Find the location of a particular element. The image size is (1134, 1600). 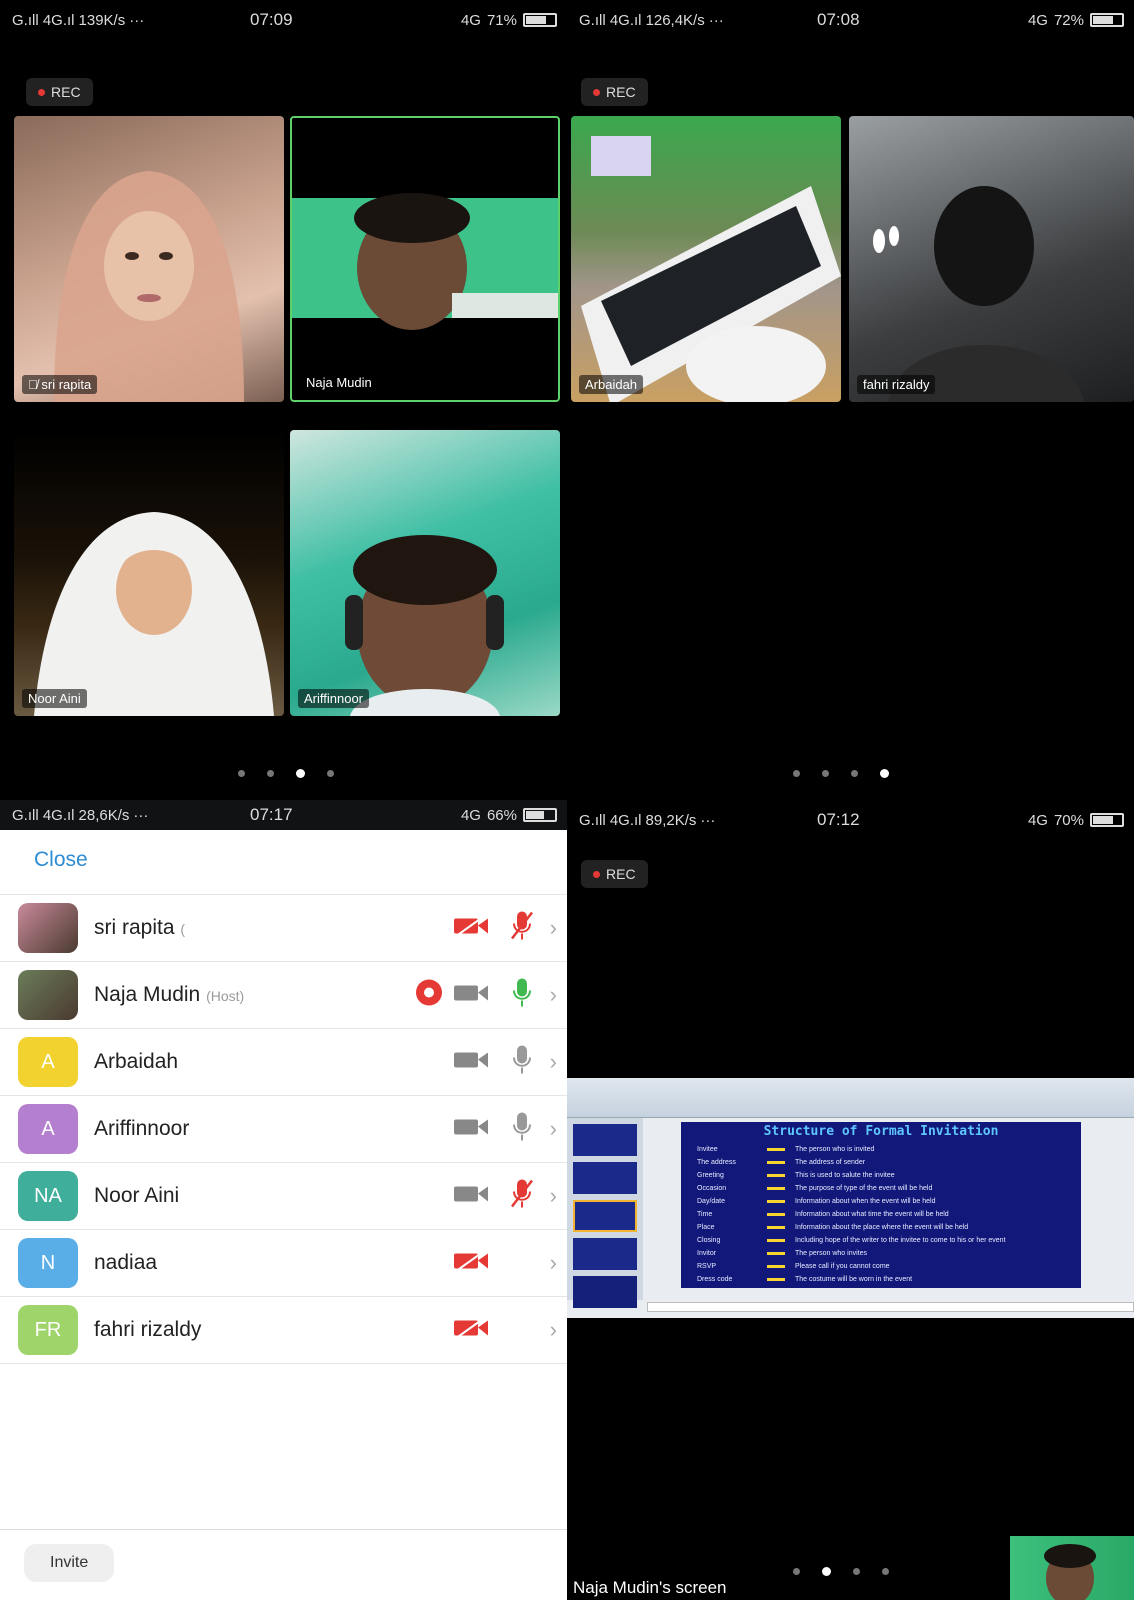

slide-row: Invitor The person who invites is located at coordinates (881, 1253).